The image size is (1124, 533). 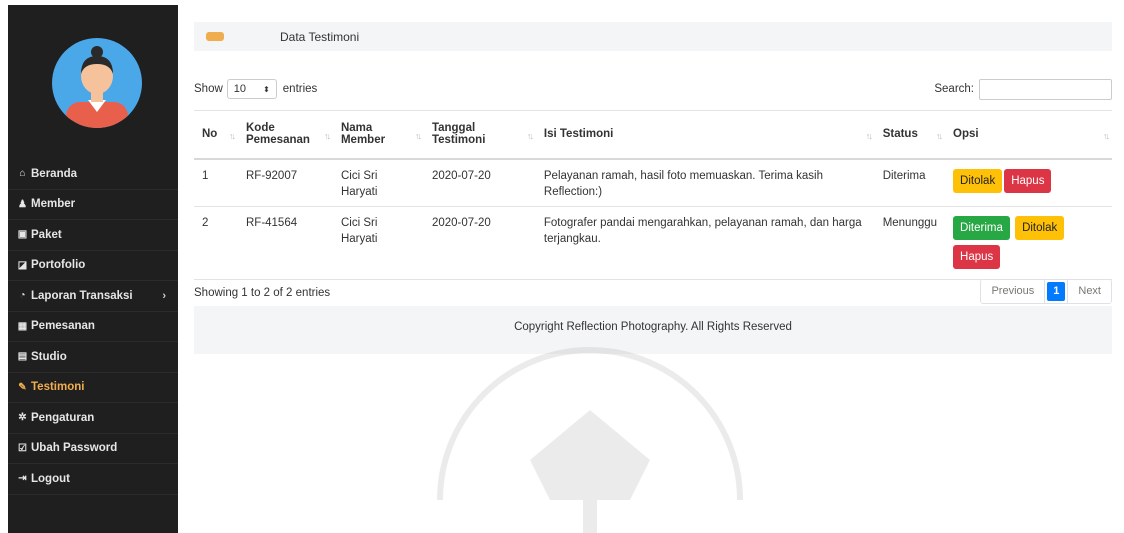 I want to click on sidebar-item-pengaturan: ✲ Pengaturan, so click(x=93, y=418).